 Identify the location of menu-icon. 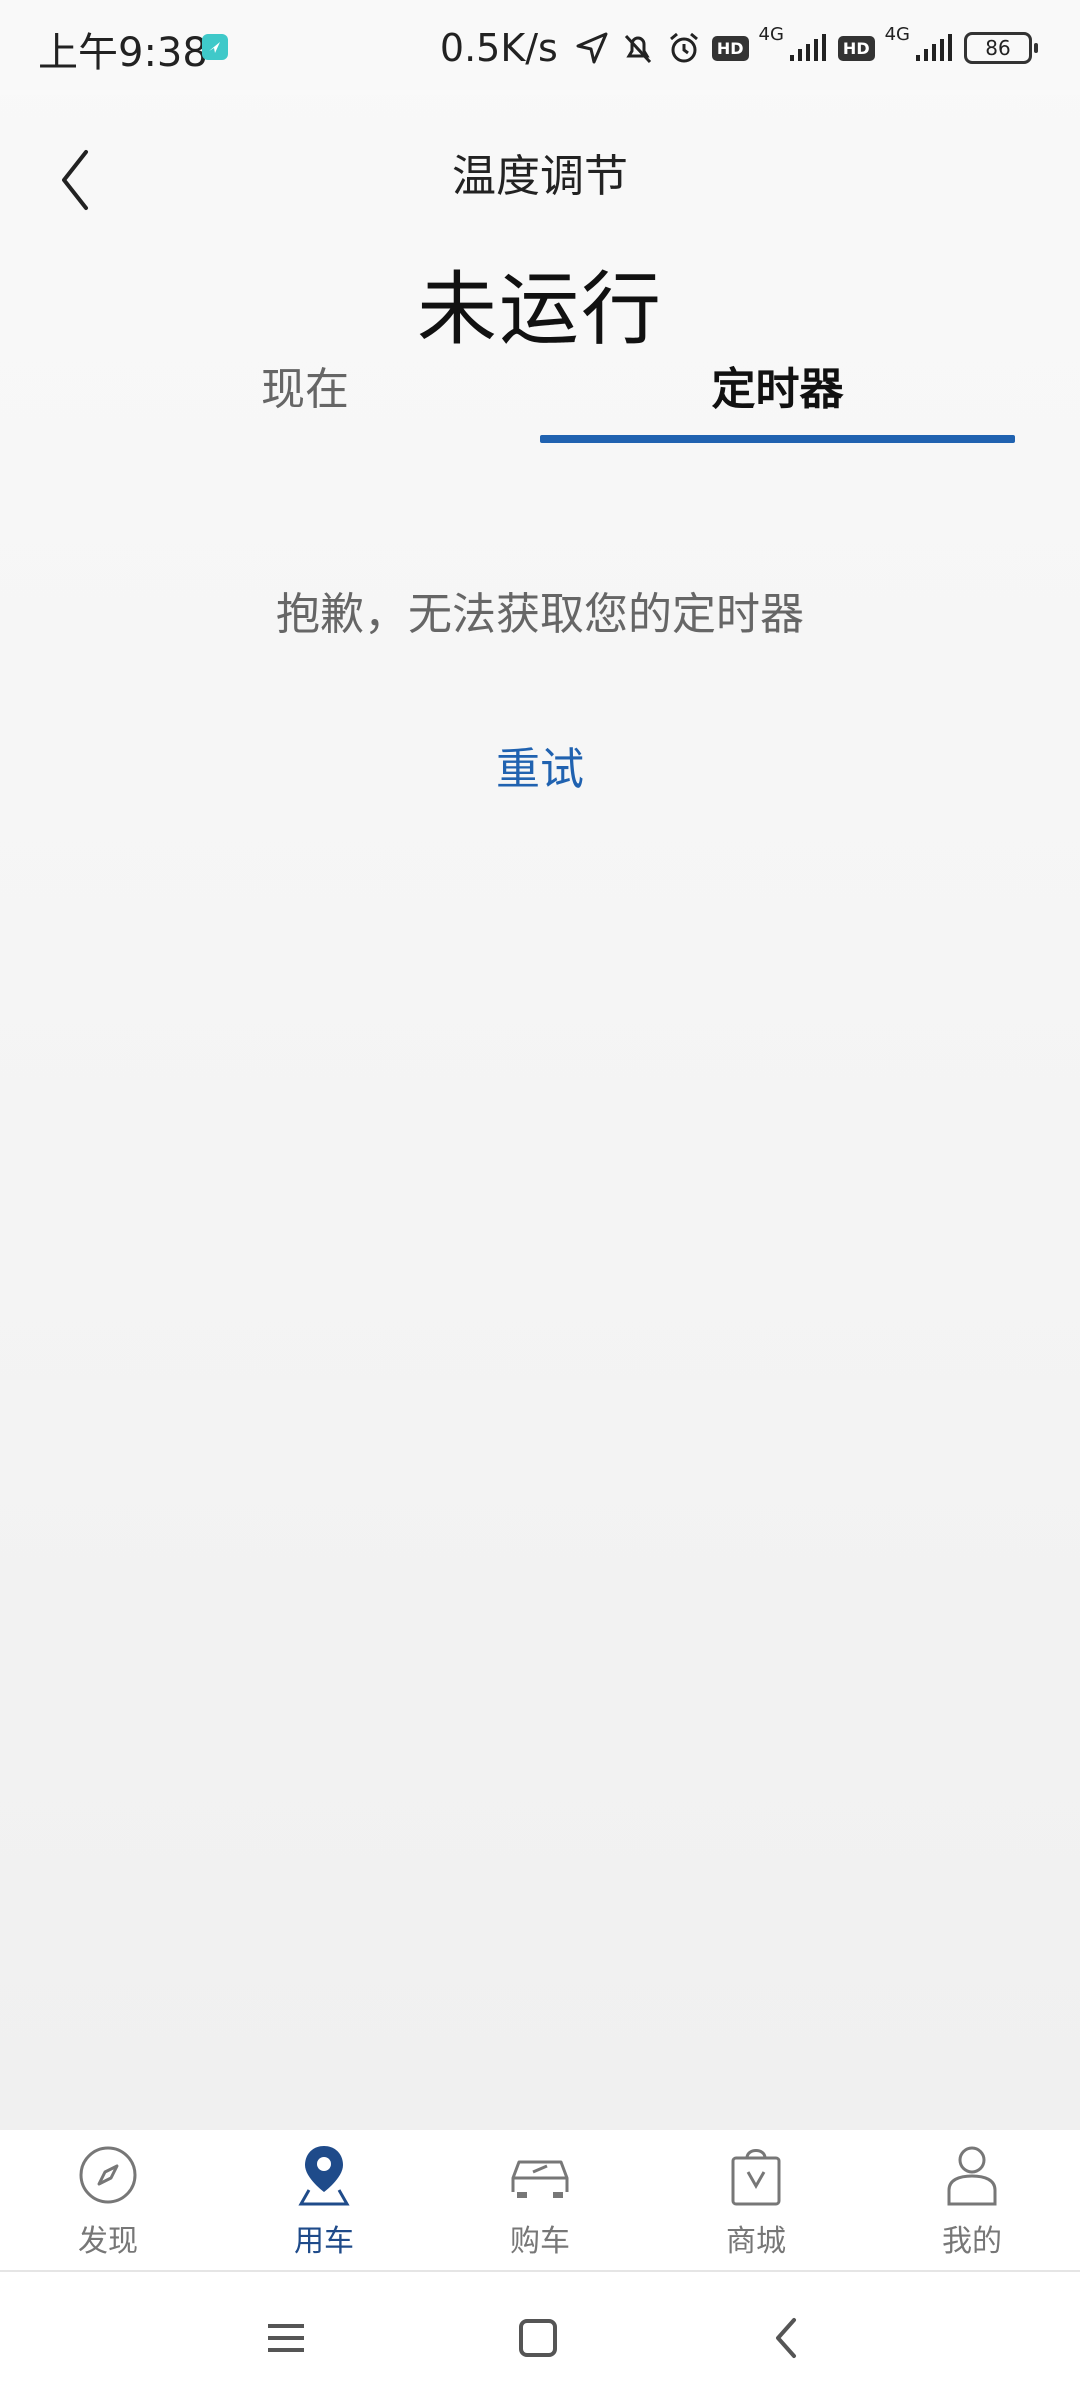
(286, 2338).